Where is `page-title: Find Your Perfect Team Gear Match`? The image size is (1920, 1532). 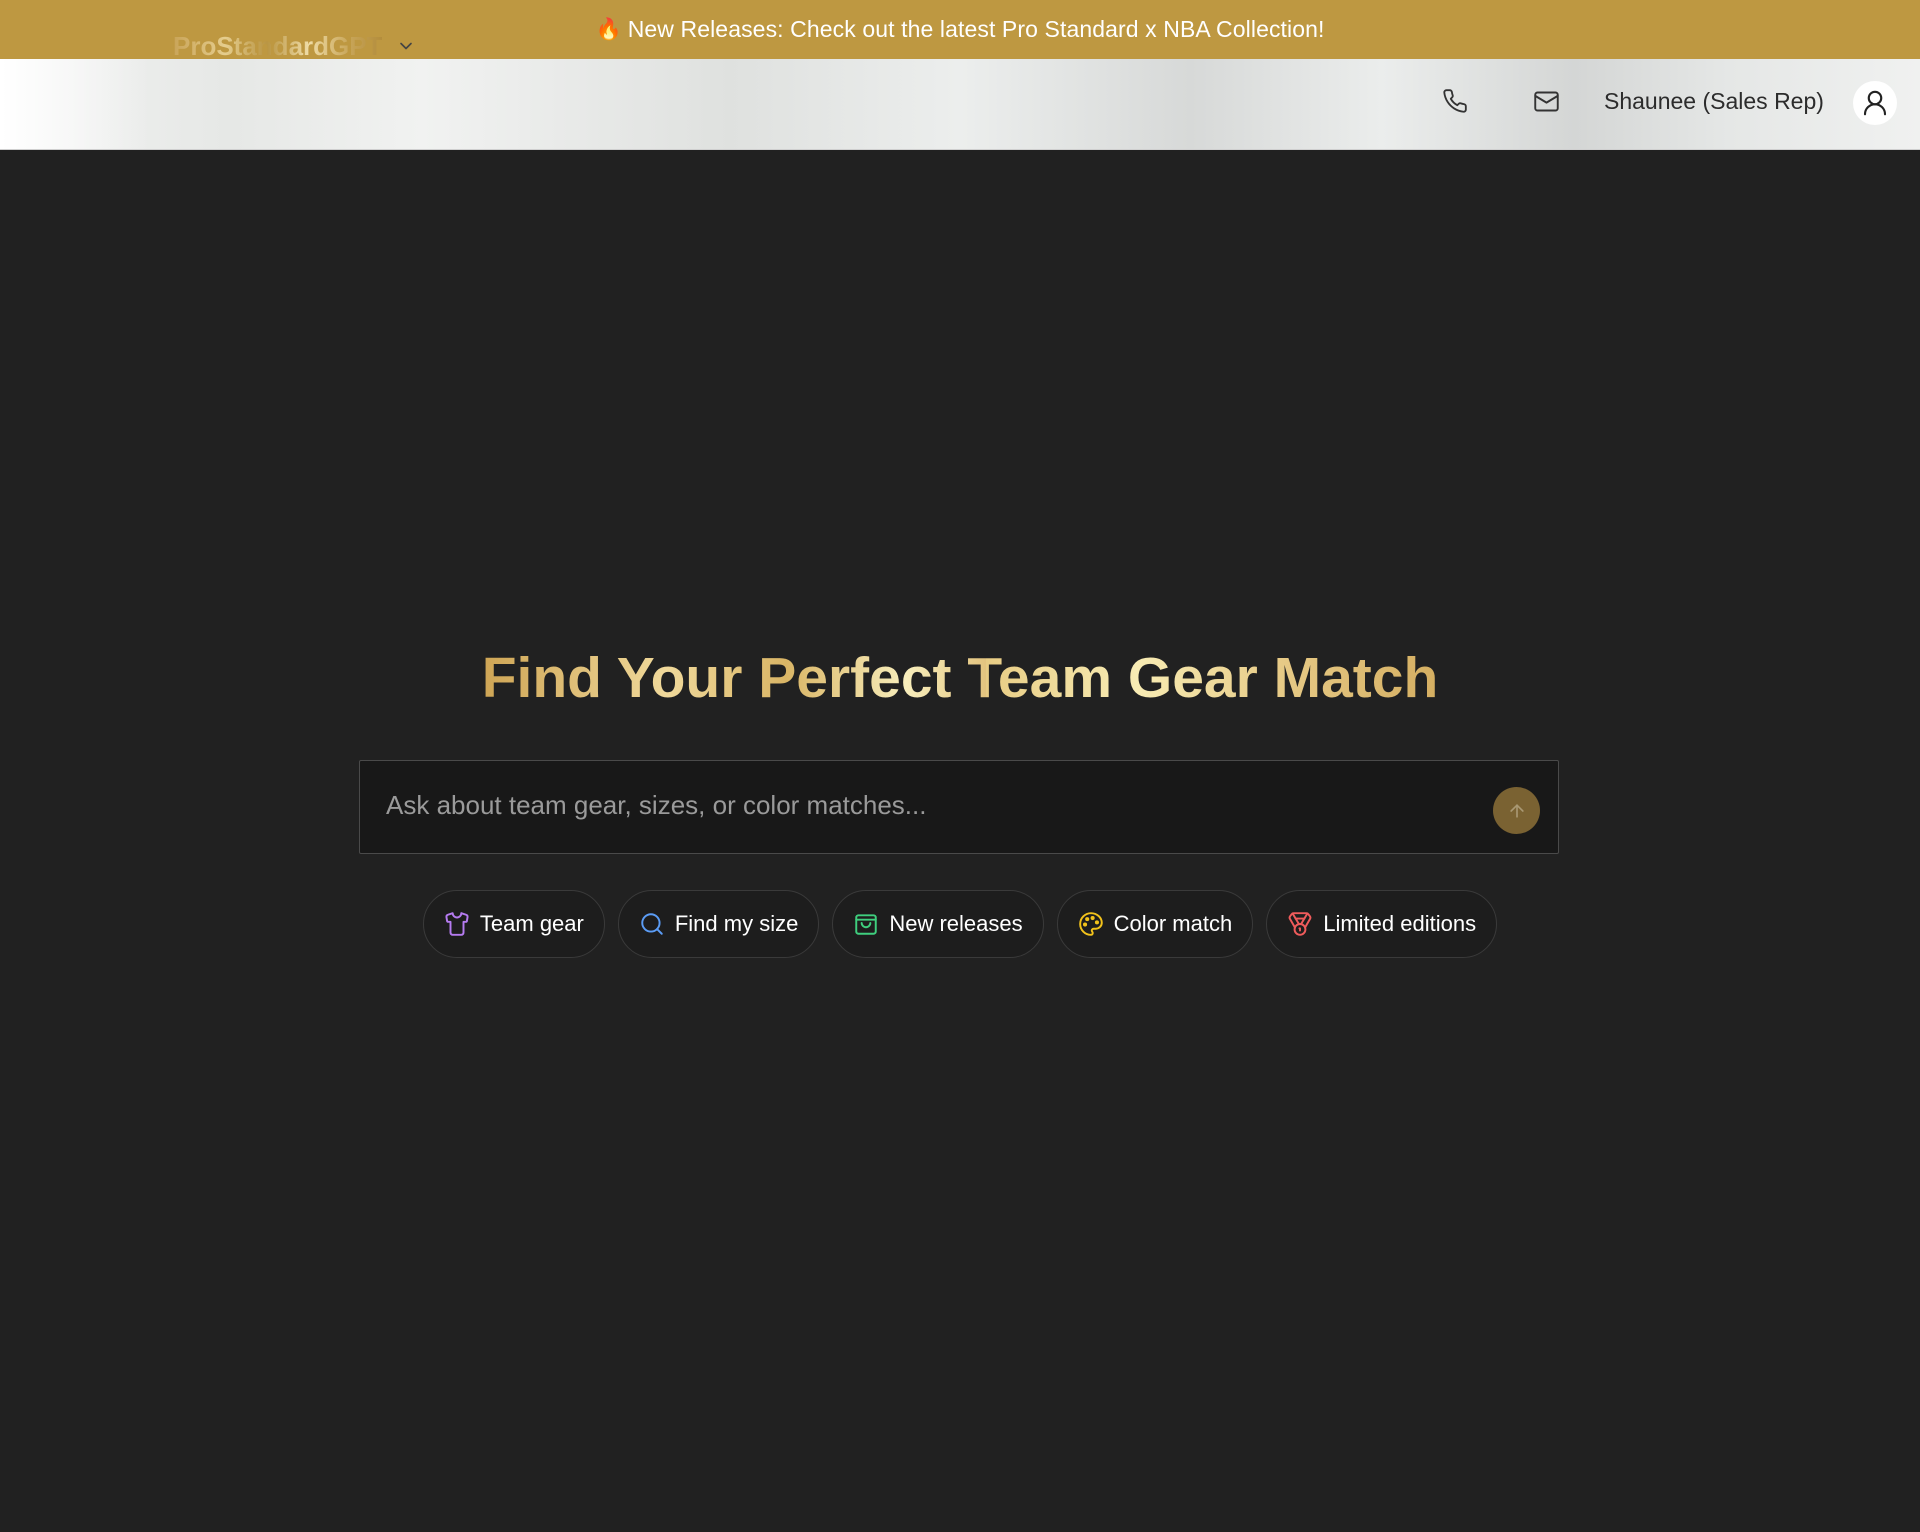
page-title: Find Your Perfect Team Gear Match is located at coordinates (960, 678).